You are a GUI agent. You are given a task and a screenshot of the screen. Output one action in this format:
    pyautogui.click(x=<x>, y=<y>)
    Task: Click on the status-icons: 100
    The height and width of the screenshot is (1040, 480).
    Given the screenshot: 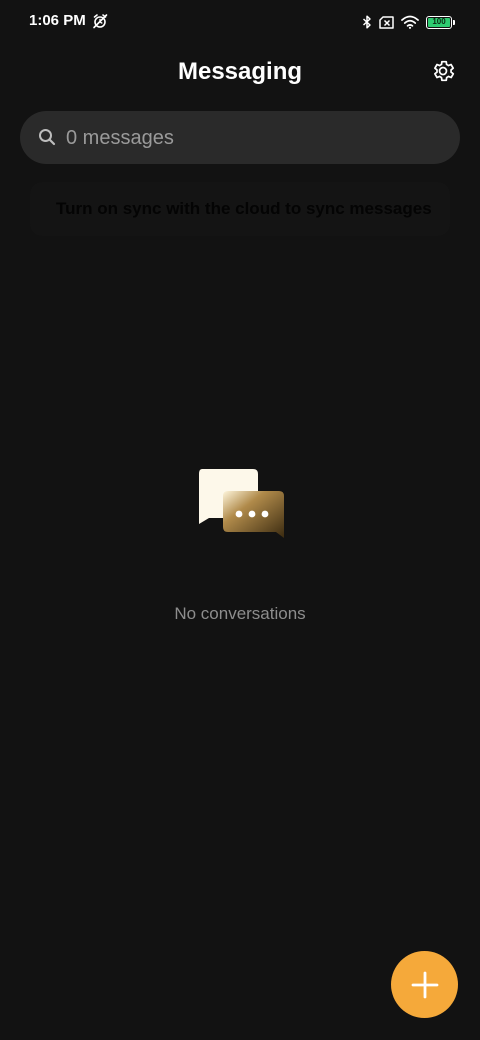 What is the action you would take?
    pyautogui.click(x=408, y=22)
    